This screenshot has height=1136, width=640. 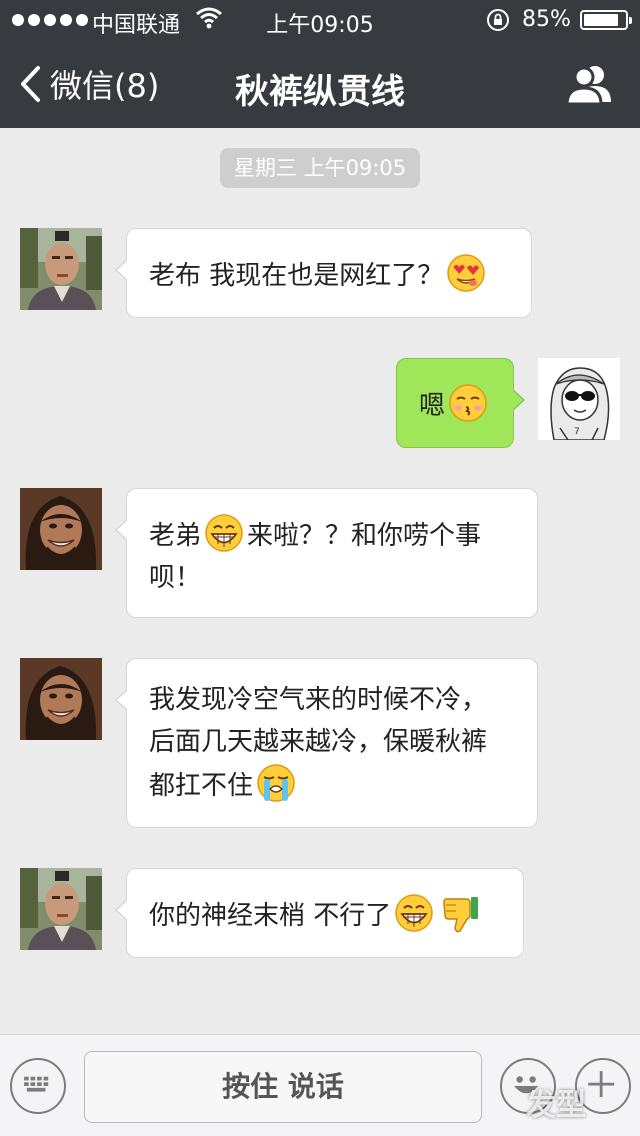 What do you see at coordinates (577, 432) in the screenshot?
I see `svg-text: 7` at bounding box center [577, 432].